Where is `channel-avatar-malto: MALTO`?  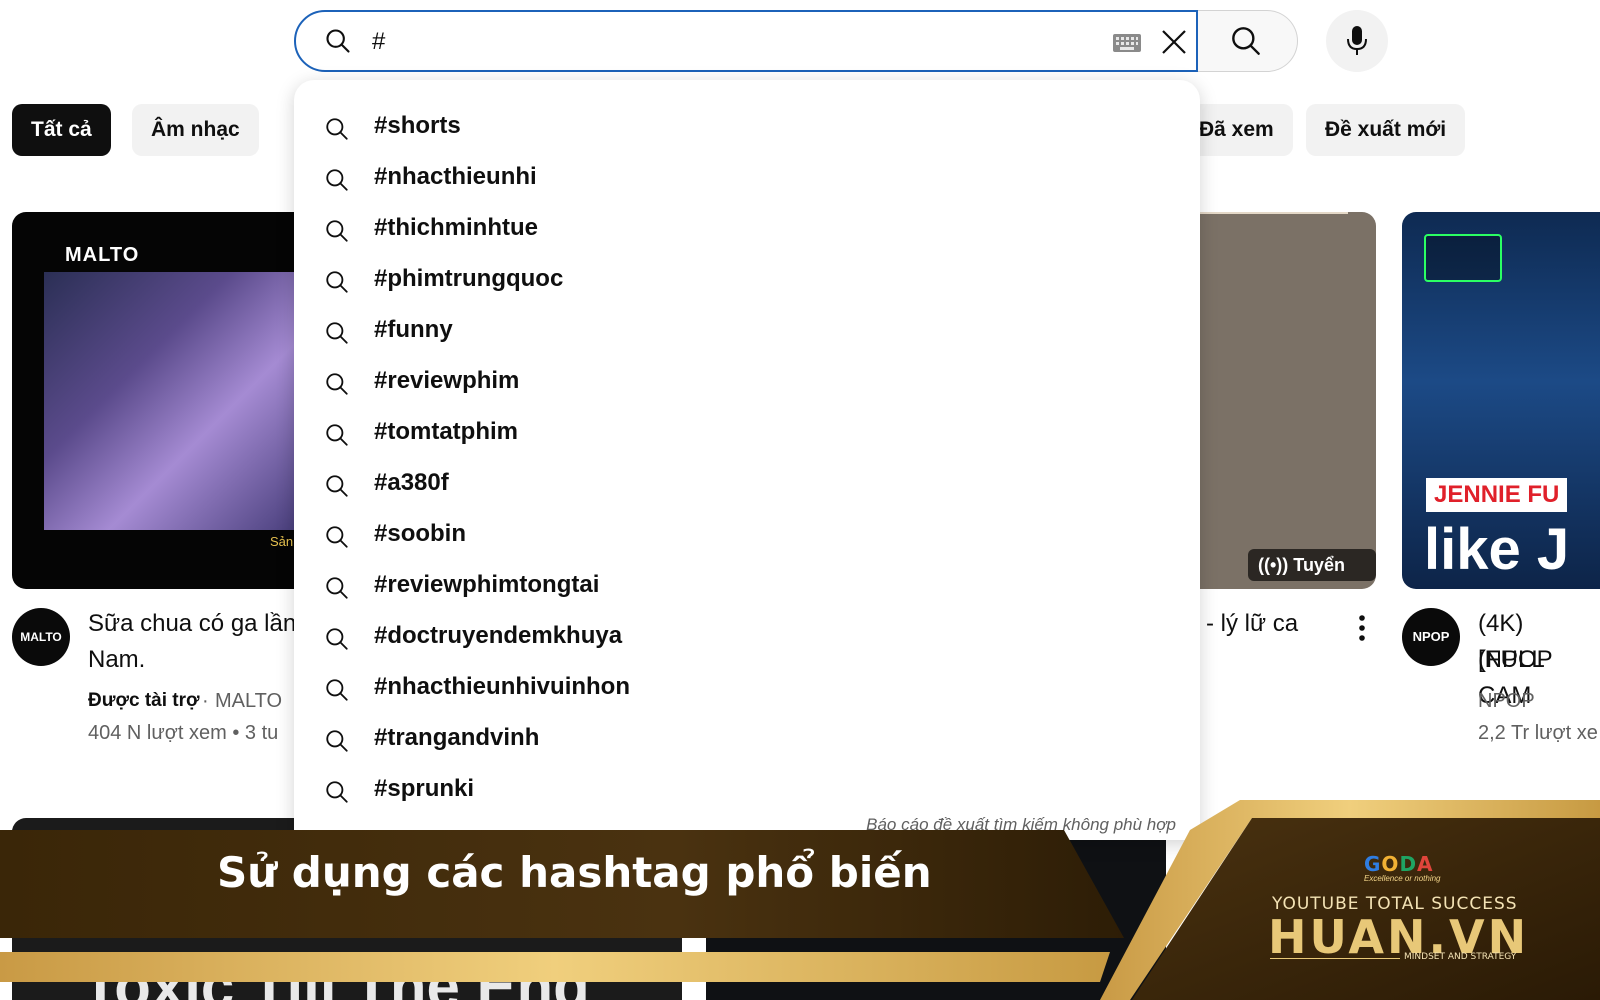 channel-avatar-malto: MALTO is located at coordinates (41, 637).